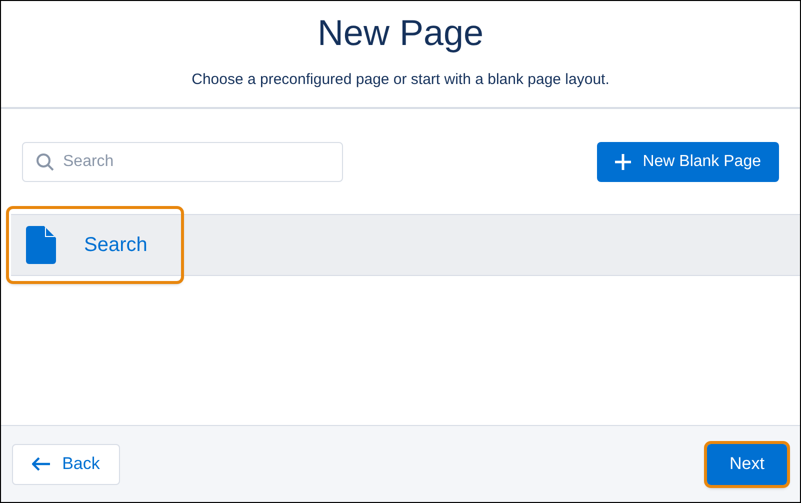 The height and width of the screenshot is (503, 801). Describe the element at coordinates (405, 245) in the screenshot. I see `page-list-item: Search` at that location.